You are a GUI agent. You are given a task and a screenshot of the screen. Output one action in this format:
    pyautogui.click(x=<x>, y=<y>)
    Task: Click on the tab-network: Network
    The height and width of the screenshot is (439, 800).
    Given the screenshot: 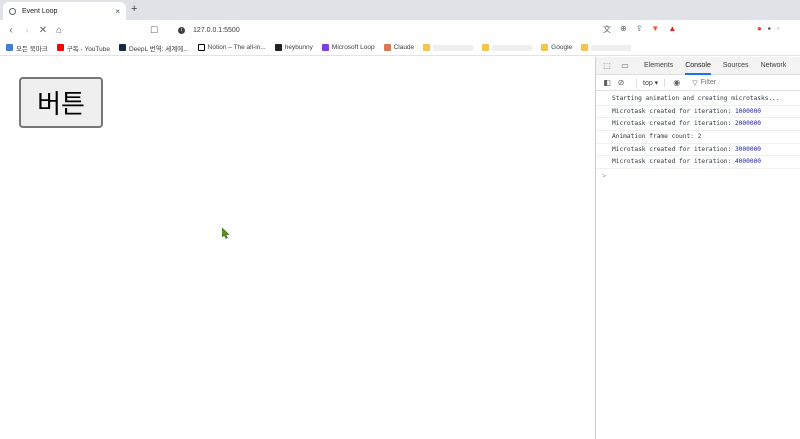 What is the action you would take?
    pyautogui.click(x=774, y=66)
    